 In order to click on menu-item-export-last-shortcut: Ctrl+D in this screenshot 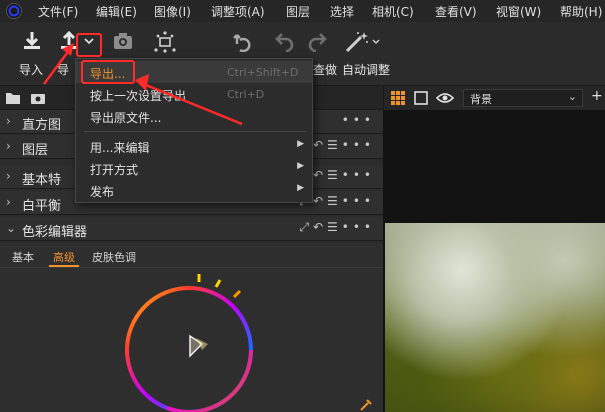, I will do `click(246, 94)`.